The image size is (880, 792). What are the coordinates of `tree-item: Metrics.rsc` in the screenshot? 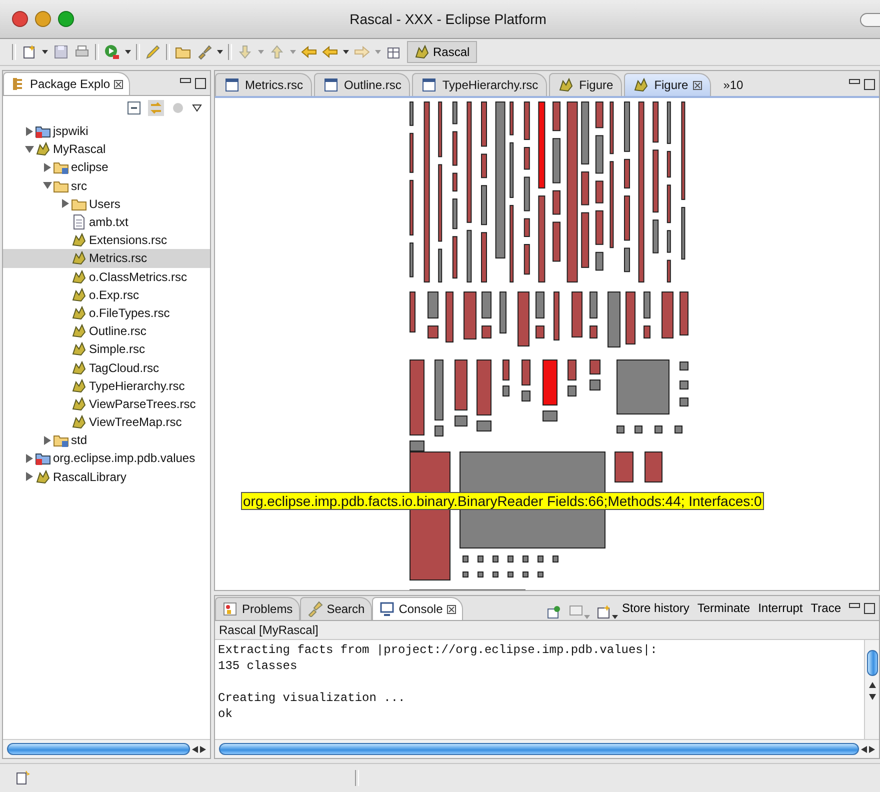 It's located at (106, 258).